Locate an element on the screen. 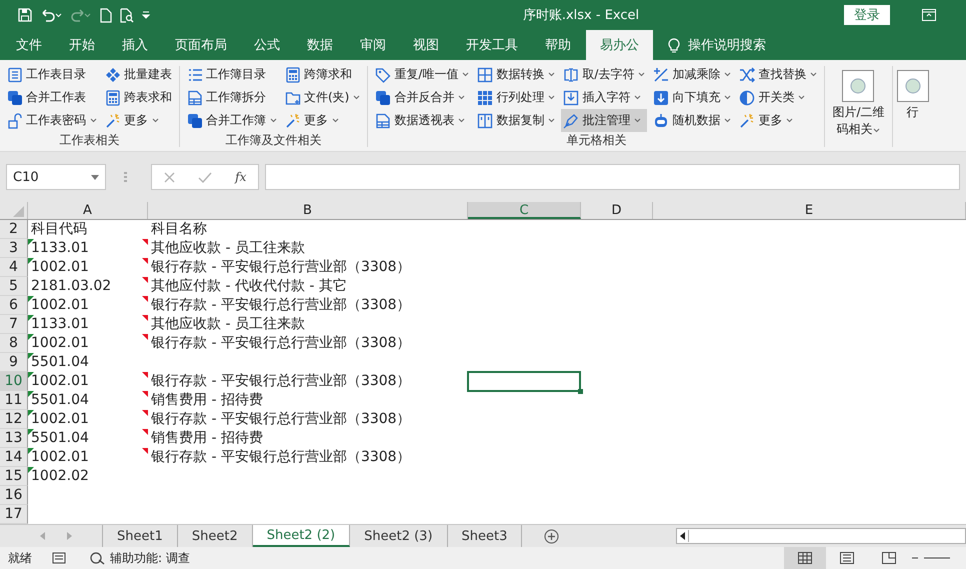 This screenshot has height=569, width=966. ribbon-tab: 文件 is located at coordinates (29, 45).